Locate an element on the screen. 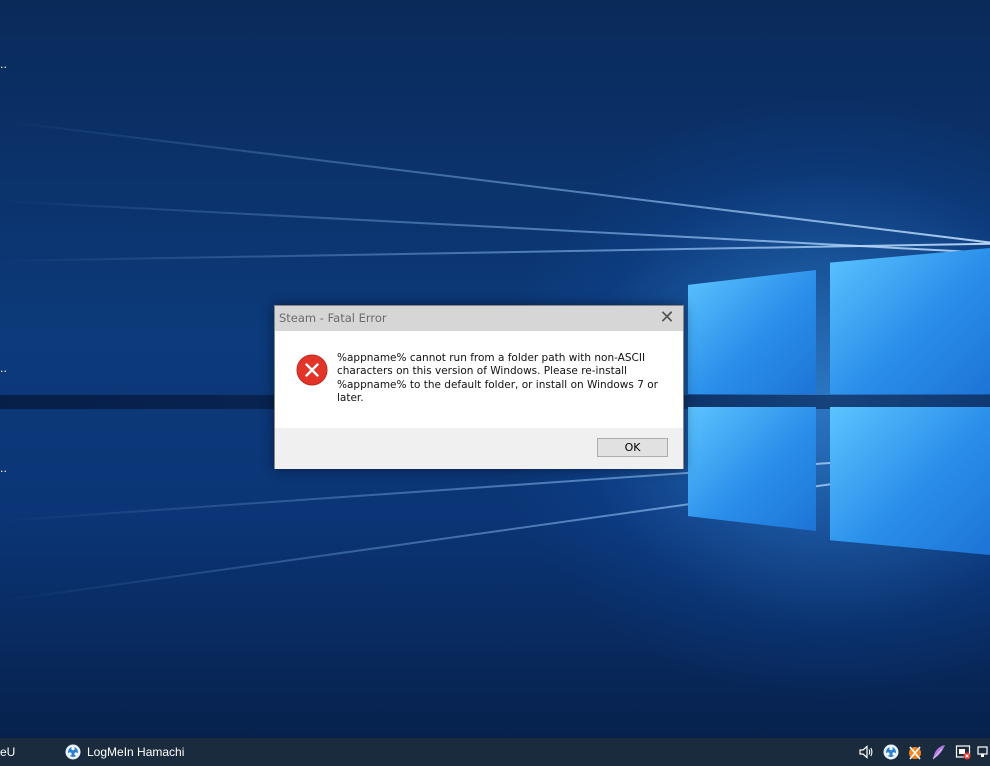 The image size is (990, 766). avast-icon is located at coordinates (915, 752).